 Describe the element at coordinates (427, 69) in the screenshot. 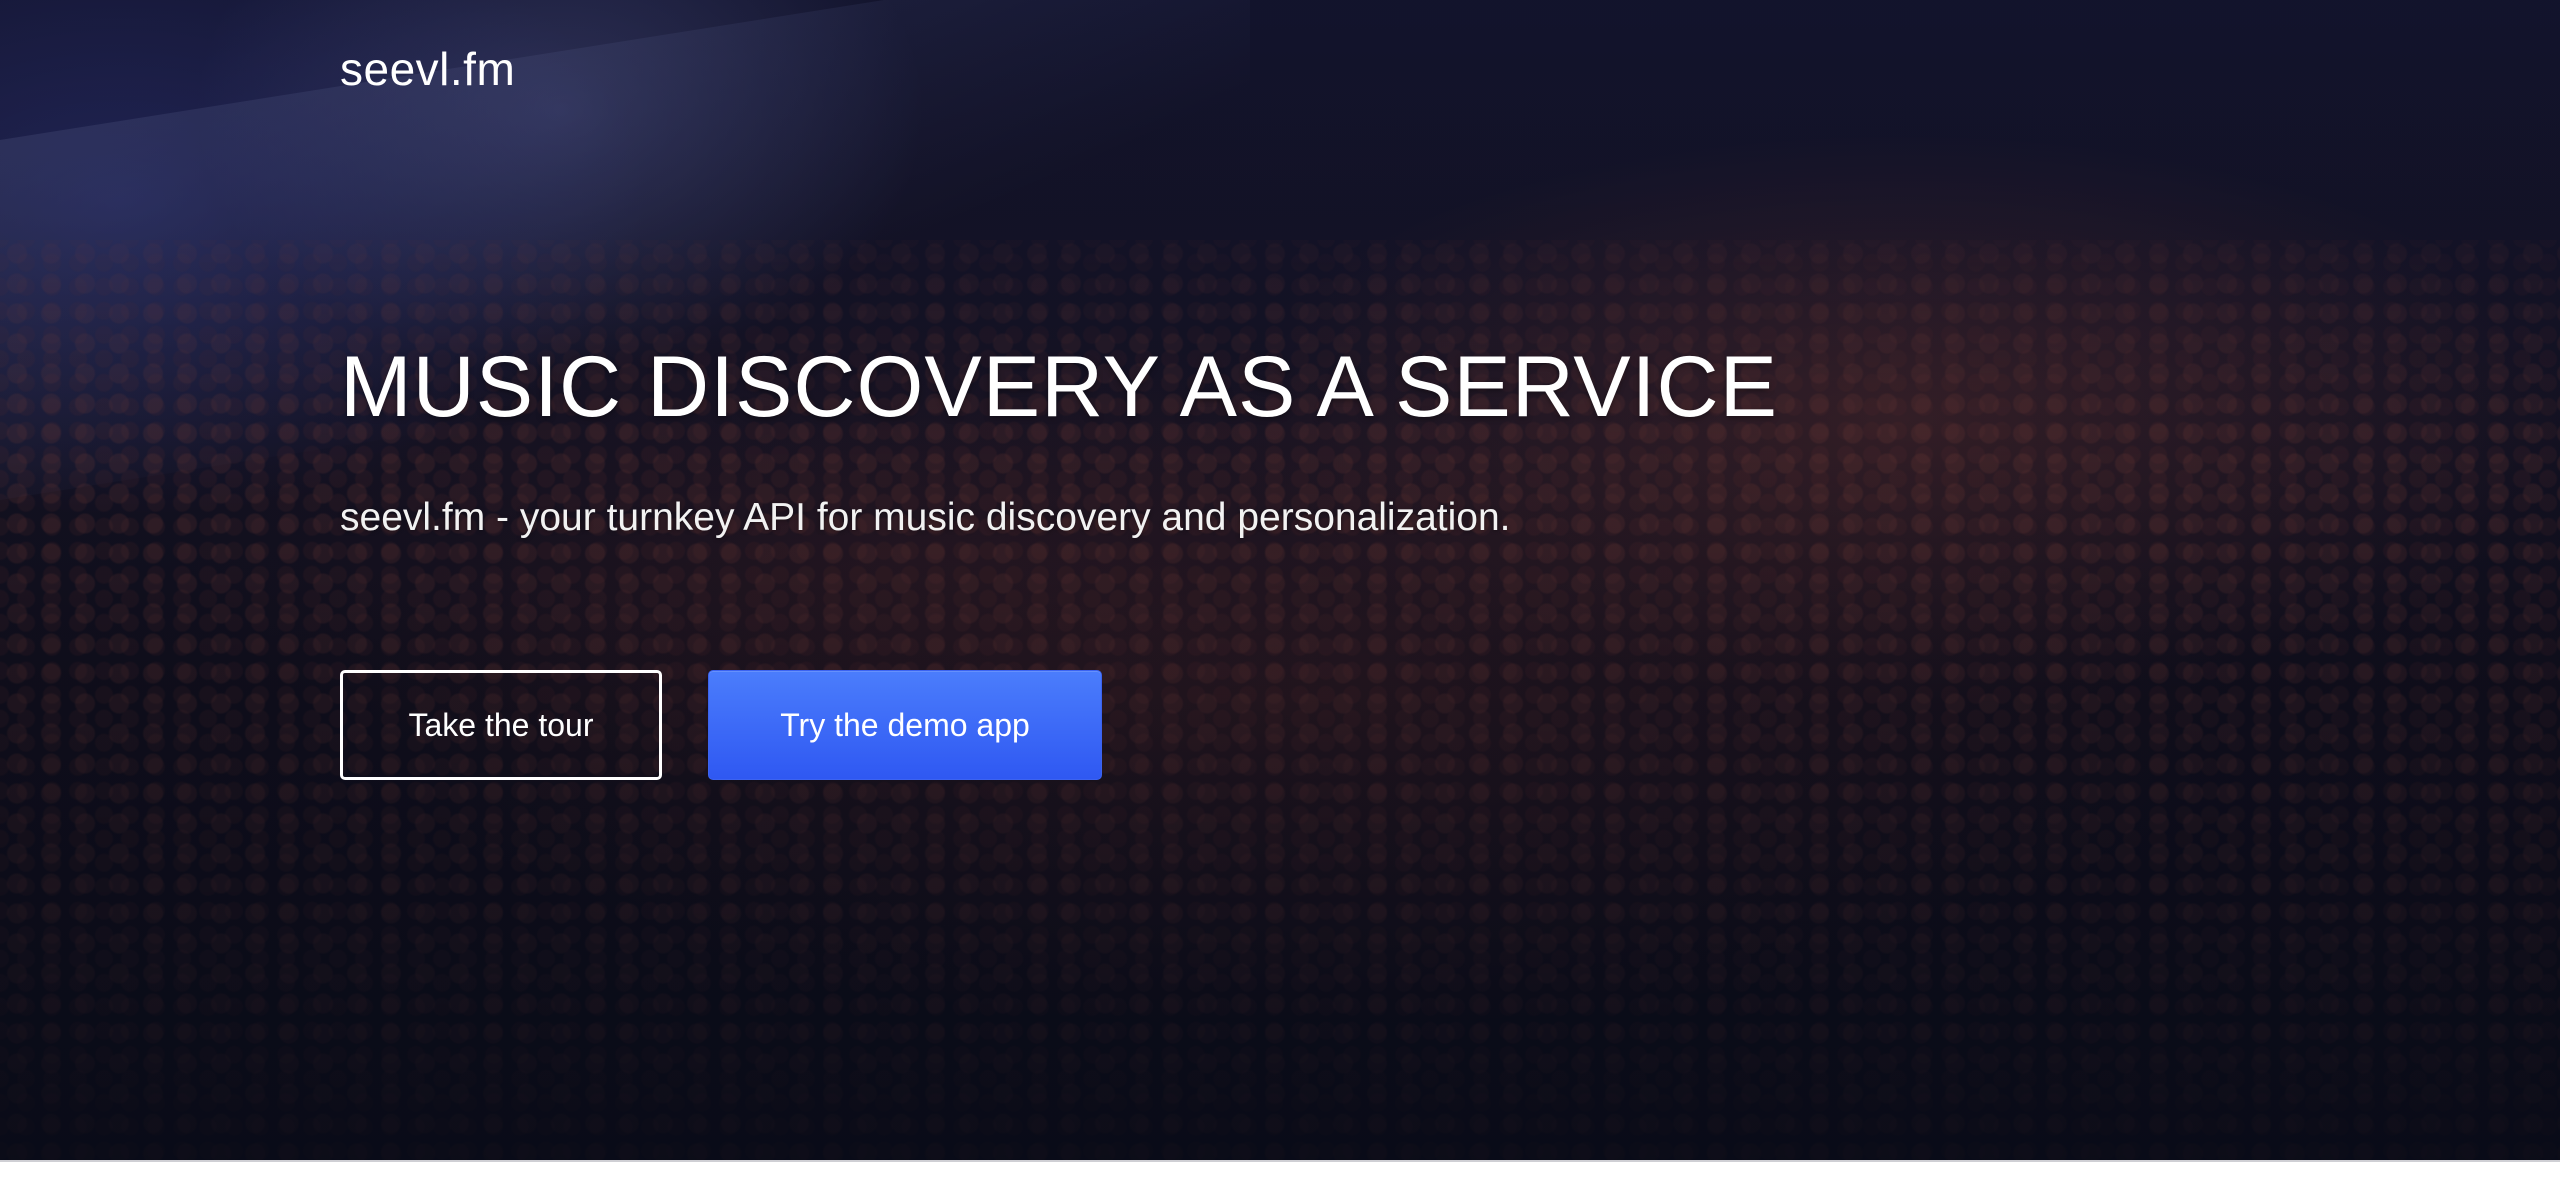

I see `brand-logo-link: seevl.fm` at that location.